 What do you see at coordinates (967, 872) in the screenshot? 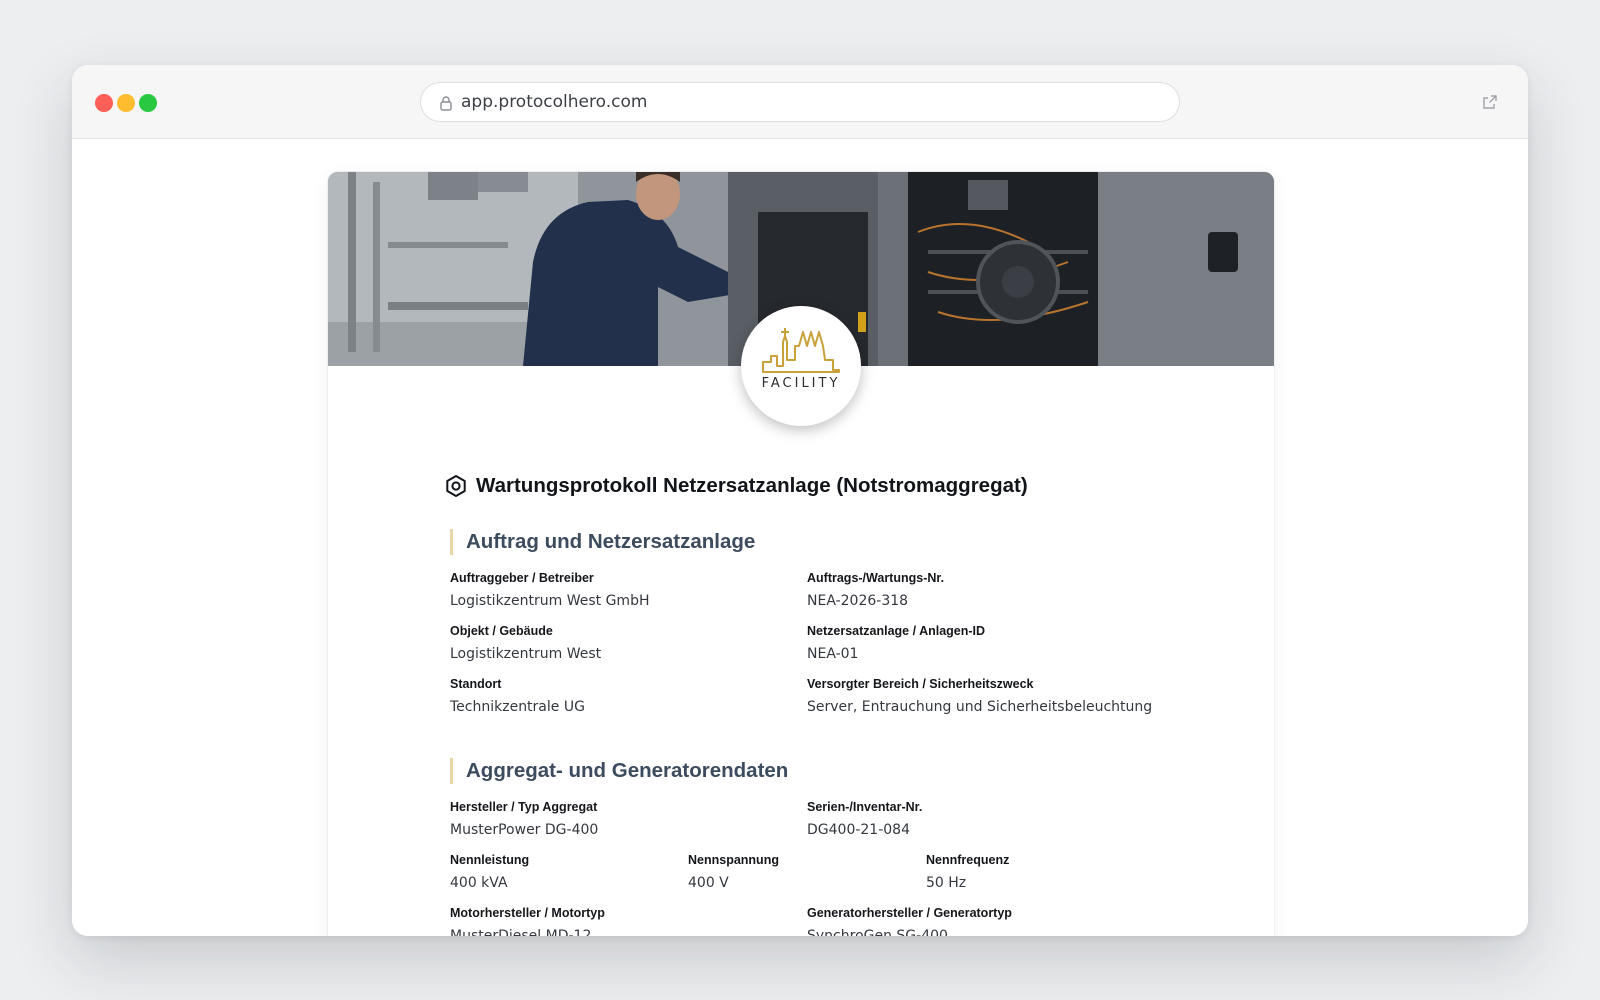
I see `field-nennfrequenz: Nennfrequenz 50 Hz` at bounding box center [967, 872].